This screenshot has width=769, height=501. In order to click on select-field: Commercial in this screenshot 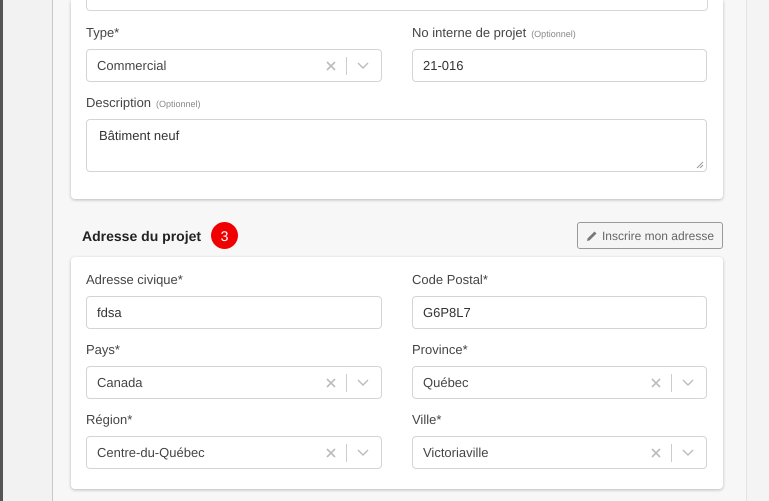, I will do `click(234, 65)`.